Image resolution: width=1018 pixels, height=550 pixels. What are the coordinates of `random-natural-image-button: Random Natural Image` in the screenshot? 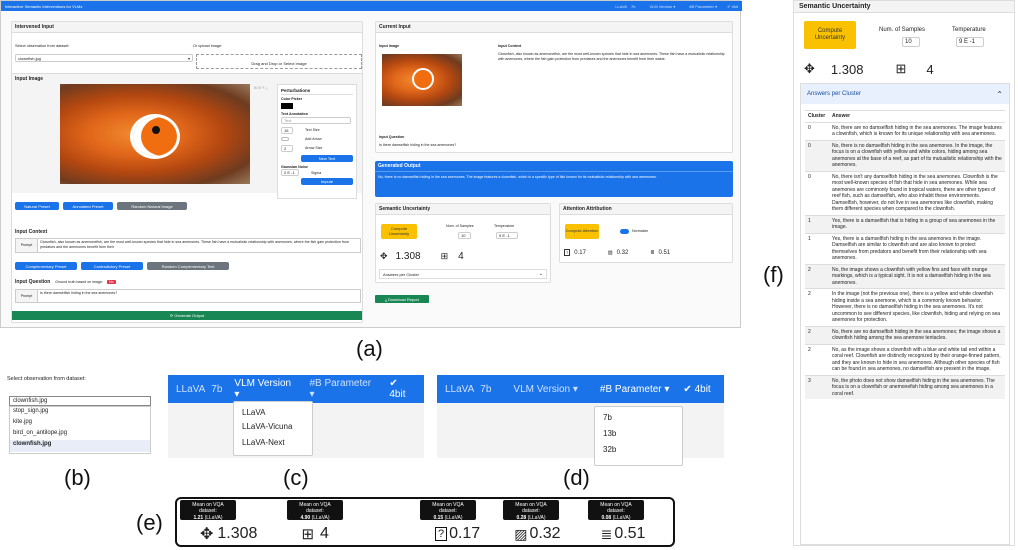 It's located at (152, 206).